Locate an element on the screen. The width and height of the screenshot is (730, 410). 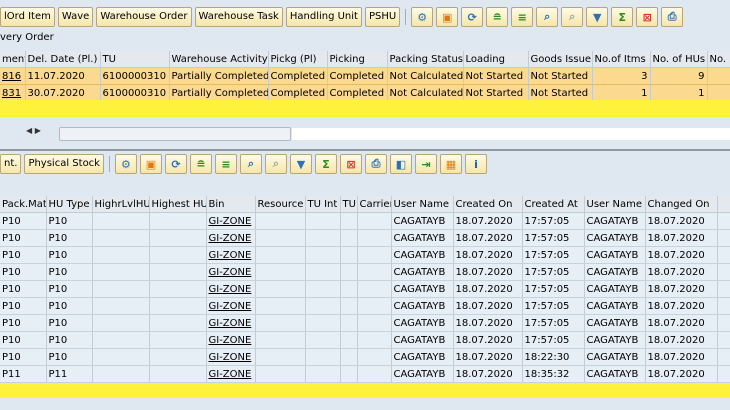
column-header: Packing Status is located at coordinates (425, 59).